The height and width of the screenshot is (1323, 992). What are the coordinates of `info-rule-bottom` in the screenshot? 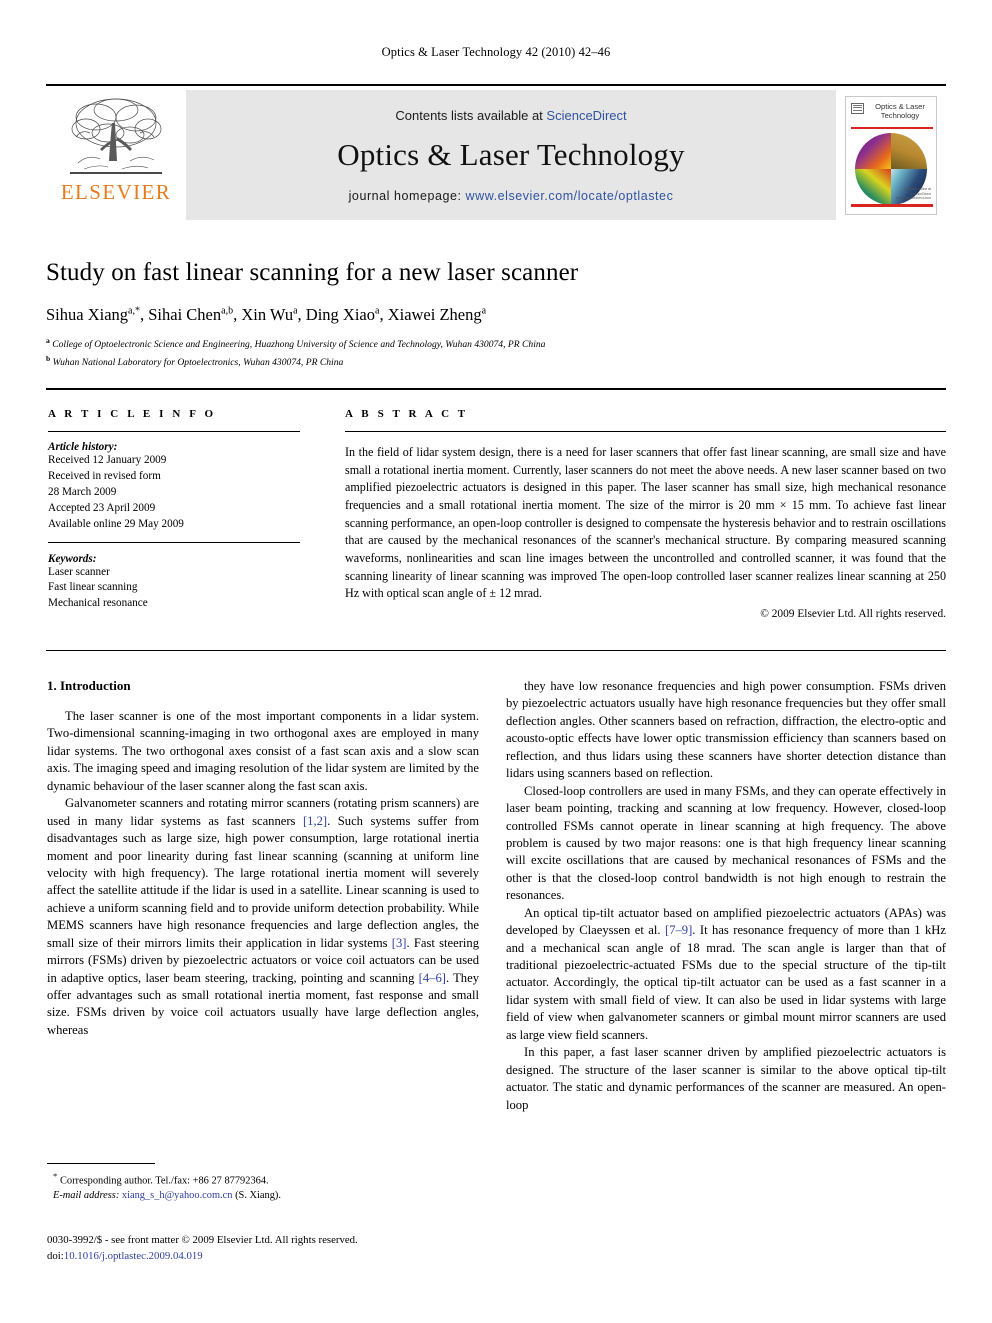 It's located at (174, 542).